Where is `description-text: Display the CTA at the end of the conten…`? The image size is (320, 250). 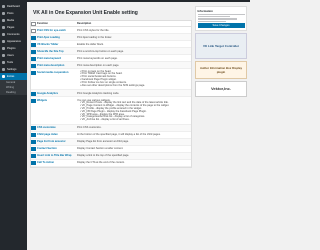
description-text: Display the CTA at the end of the conten… is located at coordinates (101, 163).